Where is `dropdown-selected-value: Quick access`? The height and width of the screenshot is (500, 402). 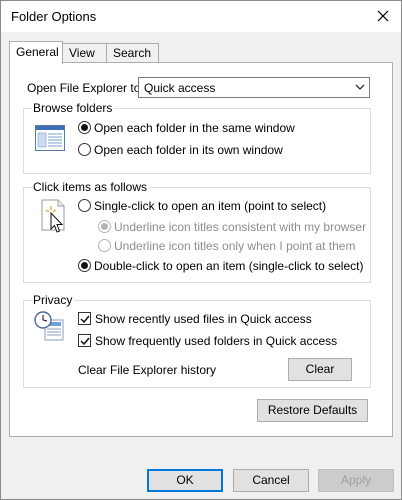
dropdown-selected-value: Quick access is located at coordinates (180, 88).